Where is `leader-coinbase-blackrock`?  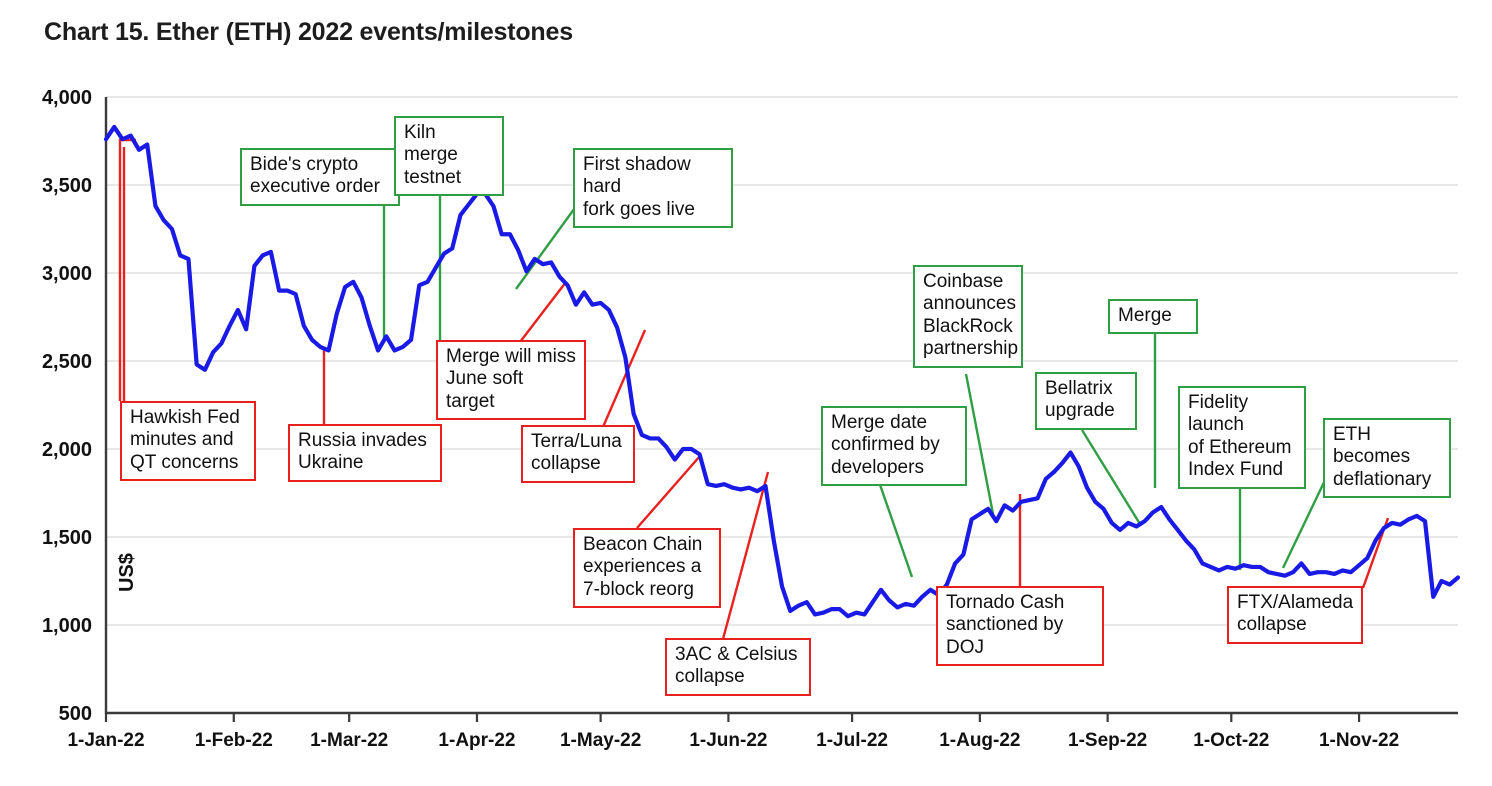
leader-coinbase-blackrock is located at coordinates (980, 446).